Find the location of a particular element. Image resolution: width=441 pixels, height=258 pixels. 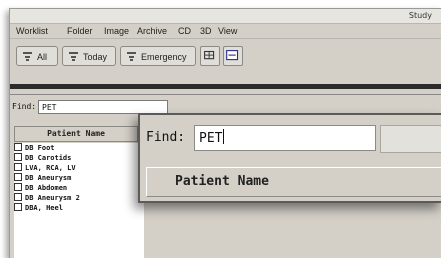

menu-bar: Worklist Folder Image Archive CD 3D View is located at coordinates (225, 31).